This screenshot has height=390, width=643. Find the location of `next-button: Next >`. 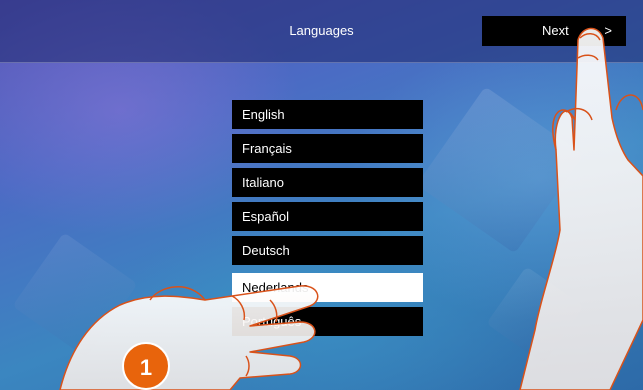

next-button: Next > is located at coordinates (554, 31).